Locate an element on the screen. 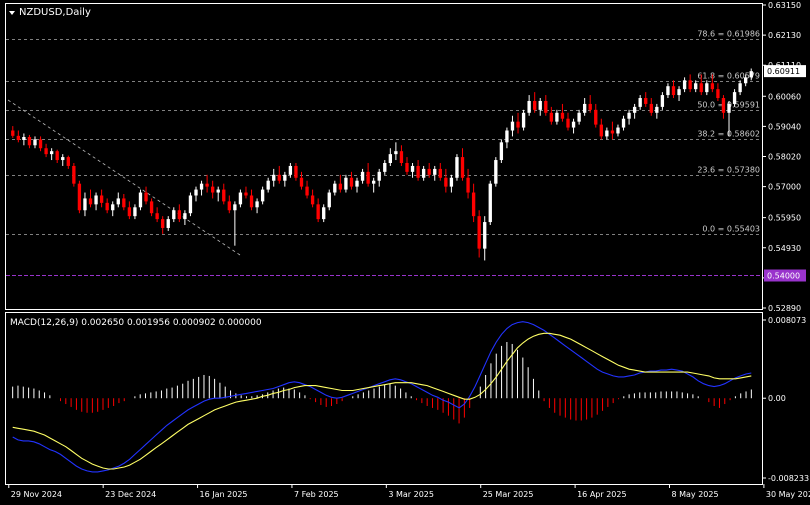 The width and height of the screenshot is (810, 505). macd-axis-label: 0.00 is located at coordinates (777, 398).